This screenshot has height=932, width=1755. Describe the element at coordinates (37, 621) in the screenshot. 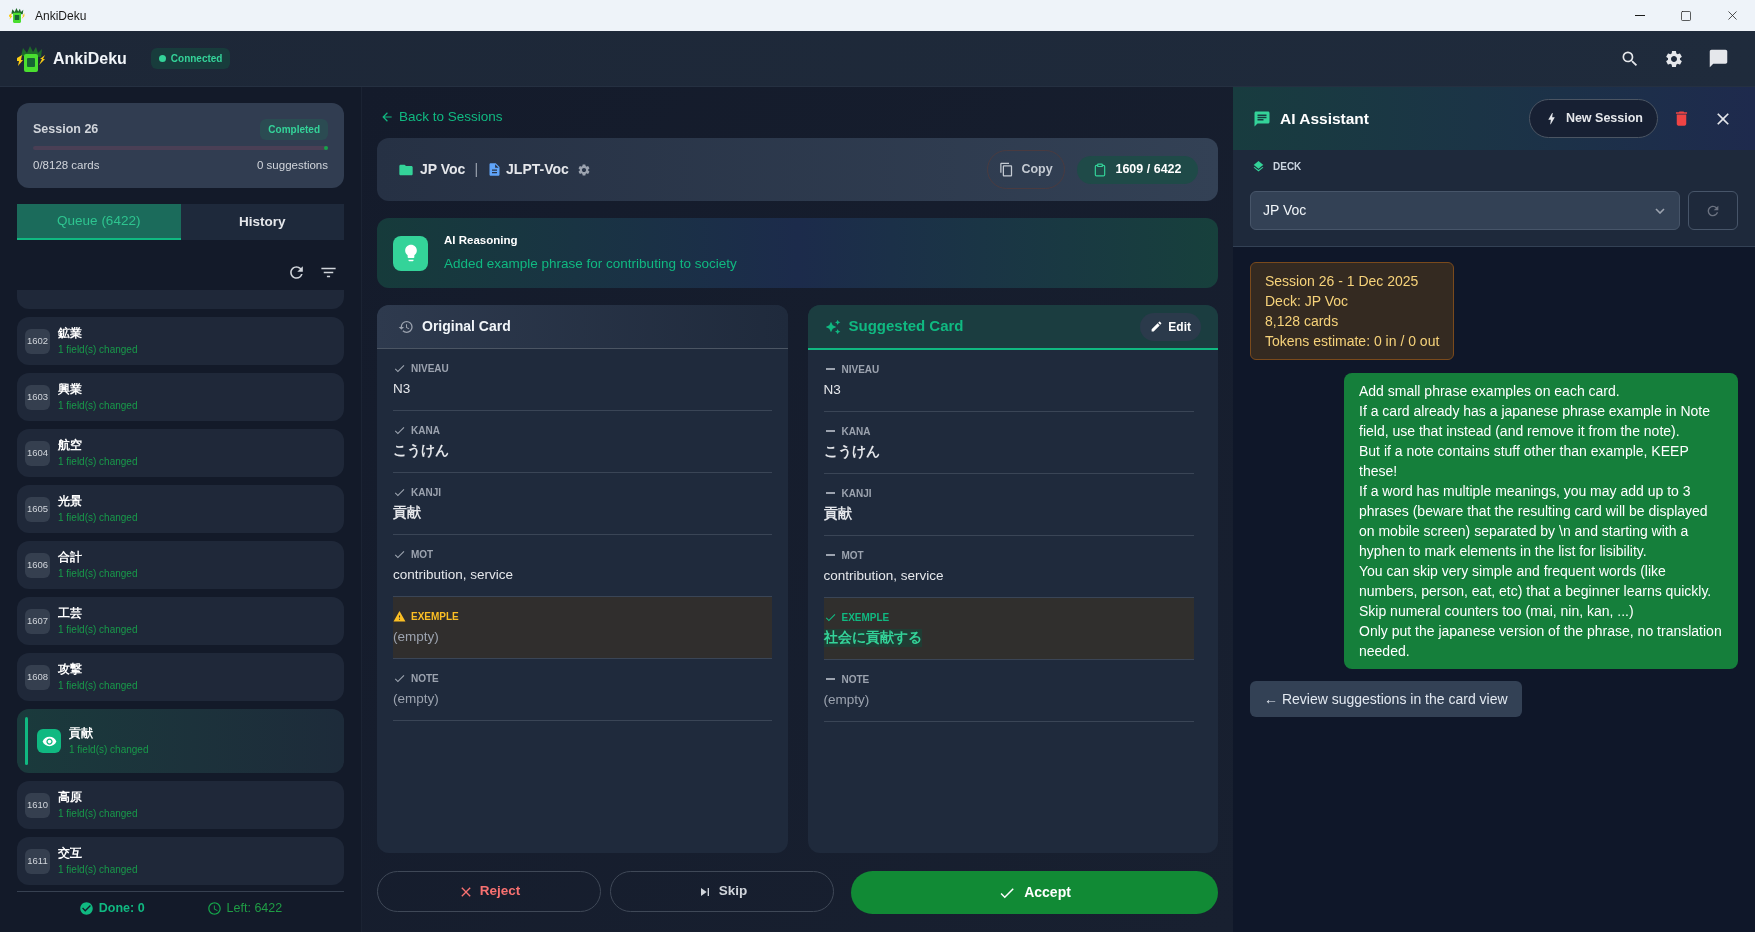

I see `card-number: 1607` at that location.